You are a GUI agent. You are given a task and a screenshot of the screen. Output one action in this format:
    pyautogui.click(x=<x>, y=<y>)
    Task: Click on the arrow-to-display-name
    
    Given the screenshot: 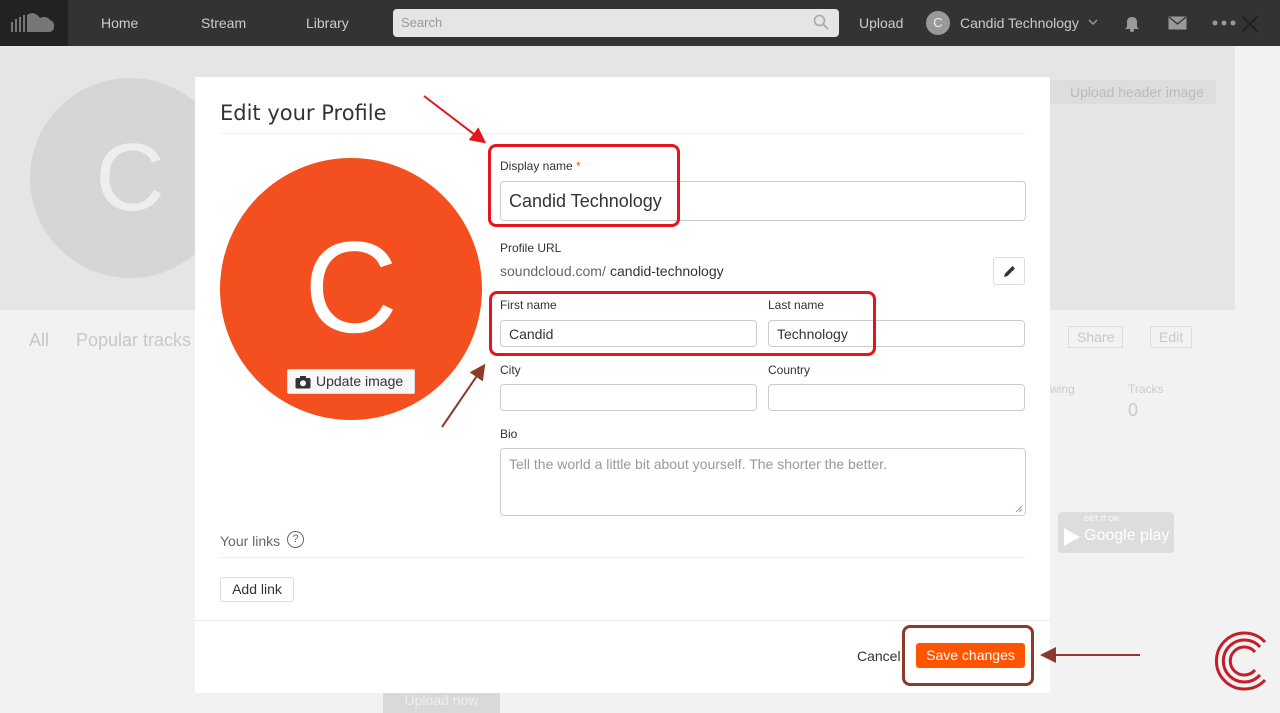 What is the action you would take?
    pyautogui.click(x=455, y=119)
    